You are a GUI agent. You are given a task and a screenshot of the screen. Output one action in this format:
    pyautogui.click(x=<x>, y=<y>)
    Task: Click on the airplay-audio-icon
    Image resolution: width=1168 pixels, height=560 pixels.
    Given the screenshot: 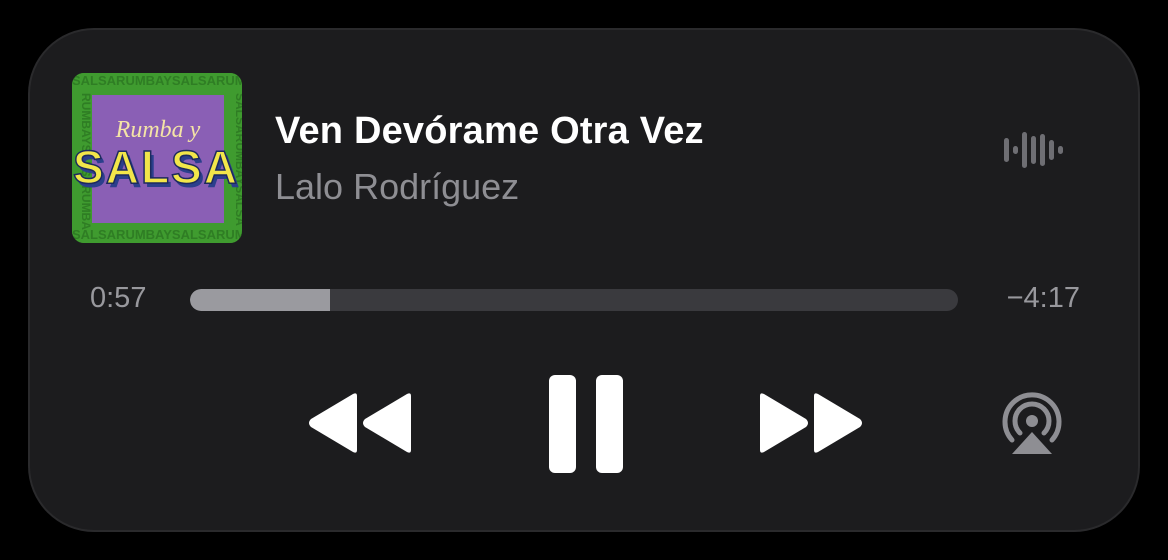 What is the action you would take?
    pyautogui.click(x=1032, y=423)
    